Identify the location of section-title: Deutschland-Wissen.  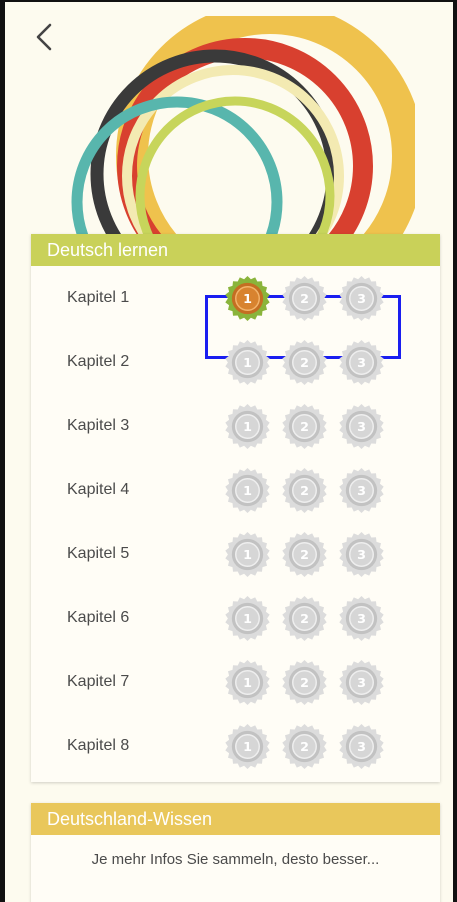
(130, 818).